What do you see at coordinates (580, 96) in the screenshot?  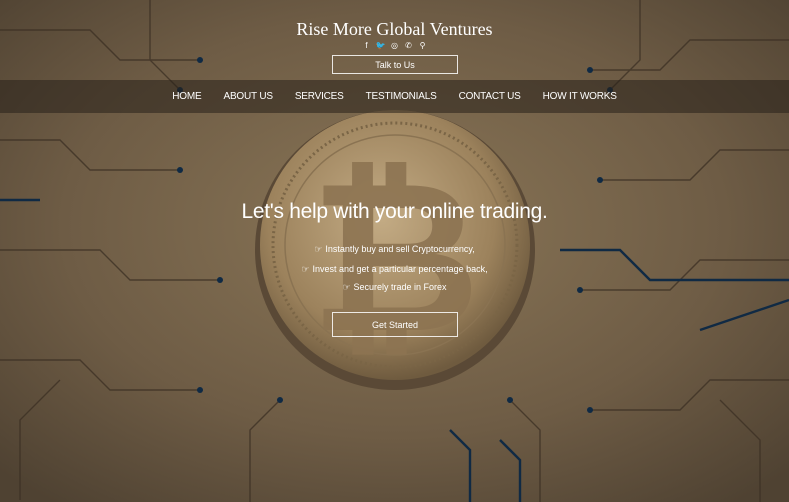 I see `nav-item-how-it-works: HOW IT WORKS` at bounding box center [580, 96].